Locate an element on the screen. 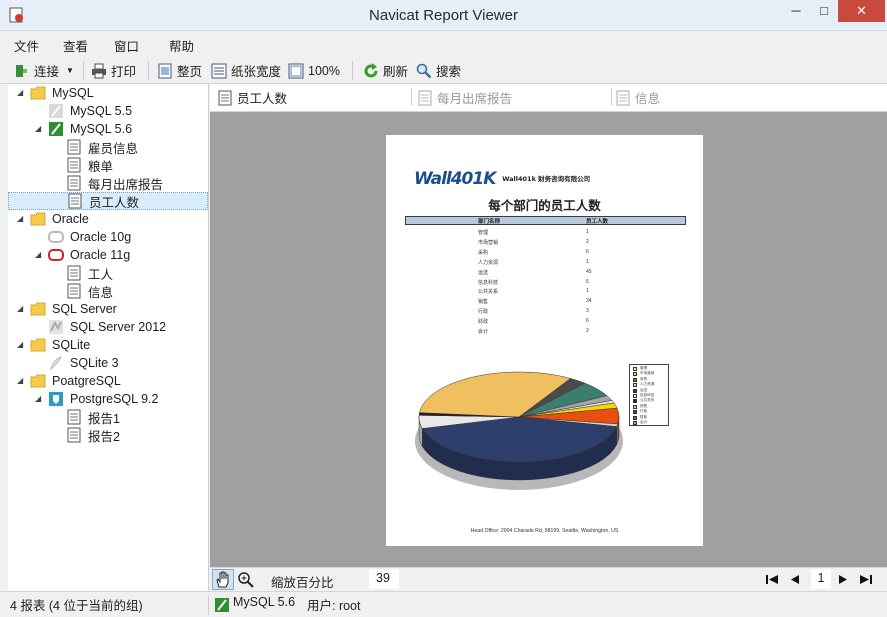 The height and width of the screenshot is (617, 887). tree-item-label: 信息 is located at coordinates (101, 292).